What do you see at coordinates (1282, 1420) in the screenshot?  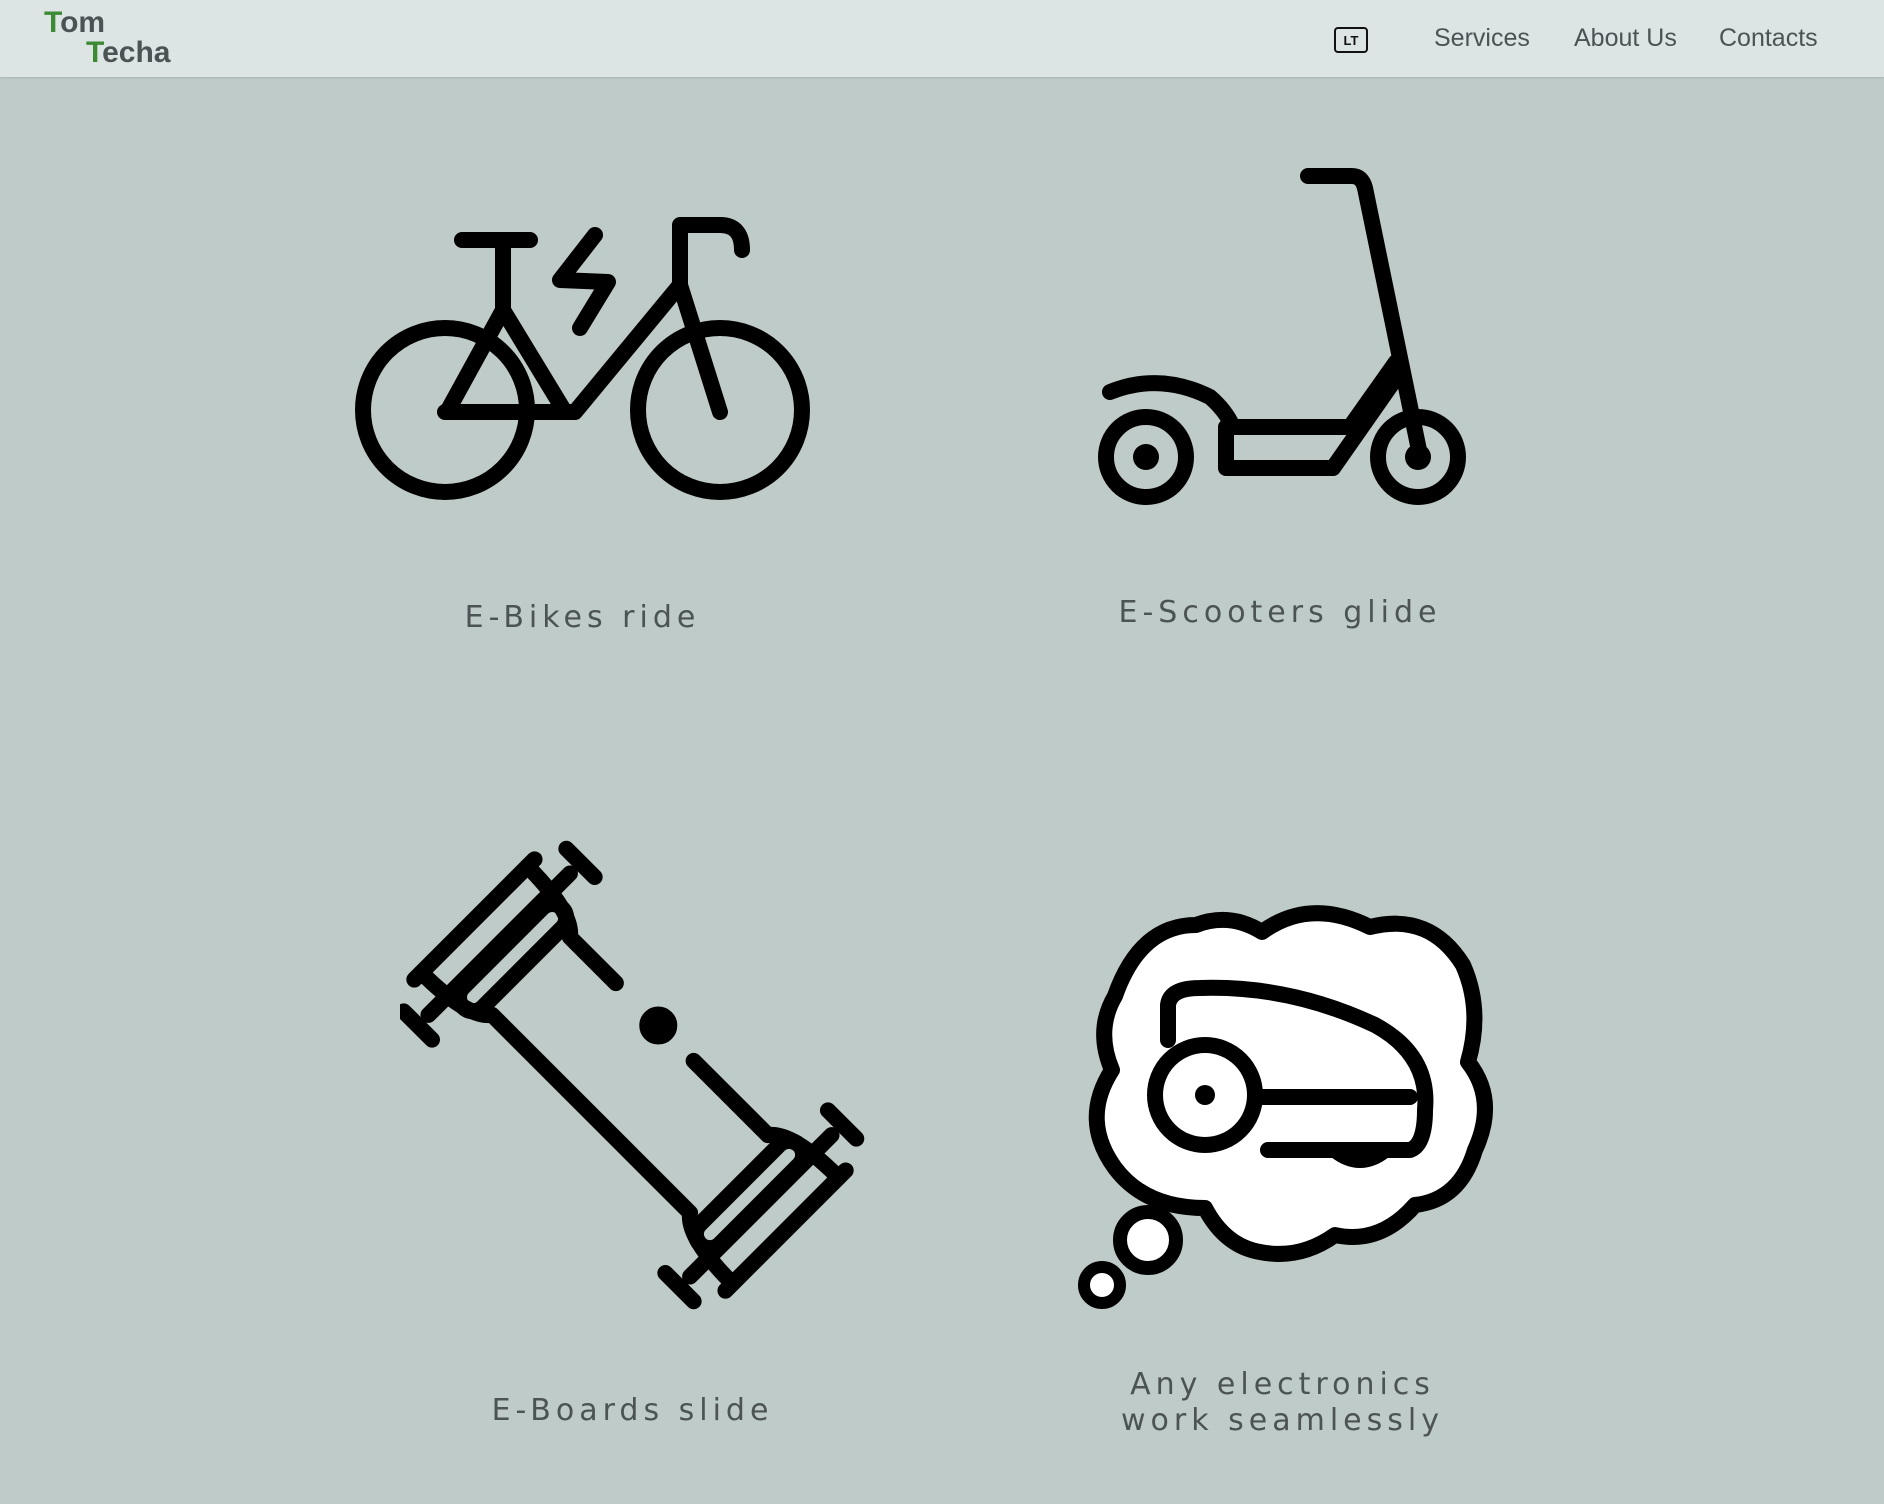 I see `caption-line: work seamlessly` at bounding box center [1282, 1420].